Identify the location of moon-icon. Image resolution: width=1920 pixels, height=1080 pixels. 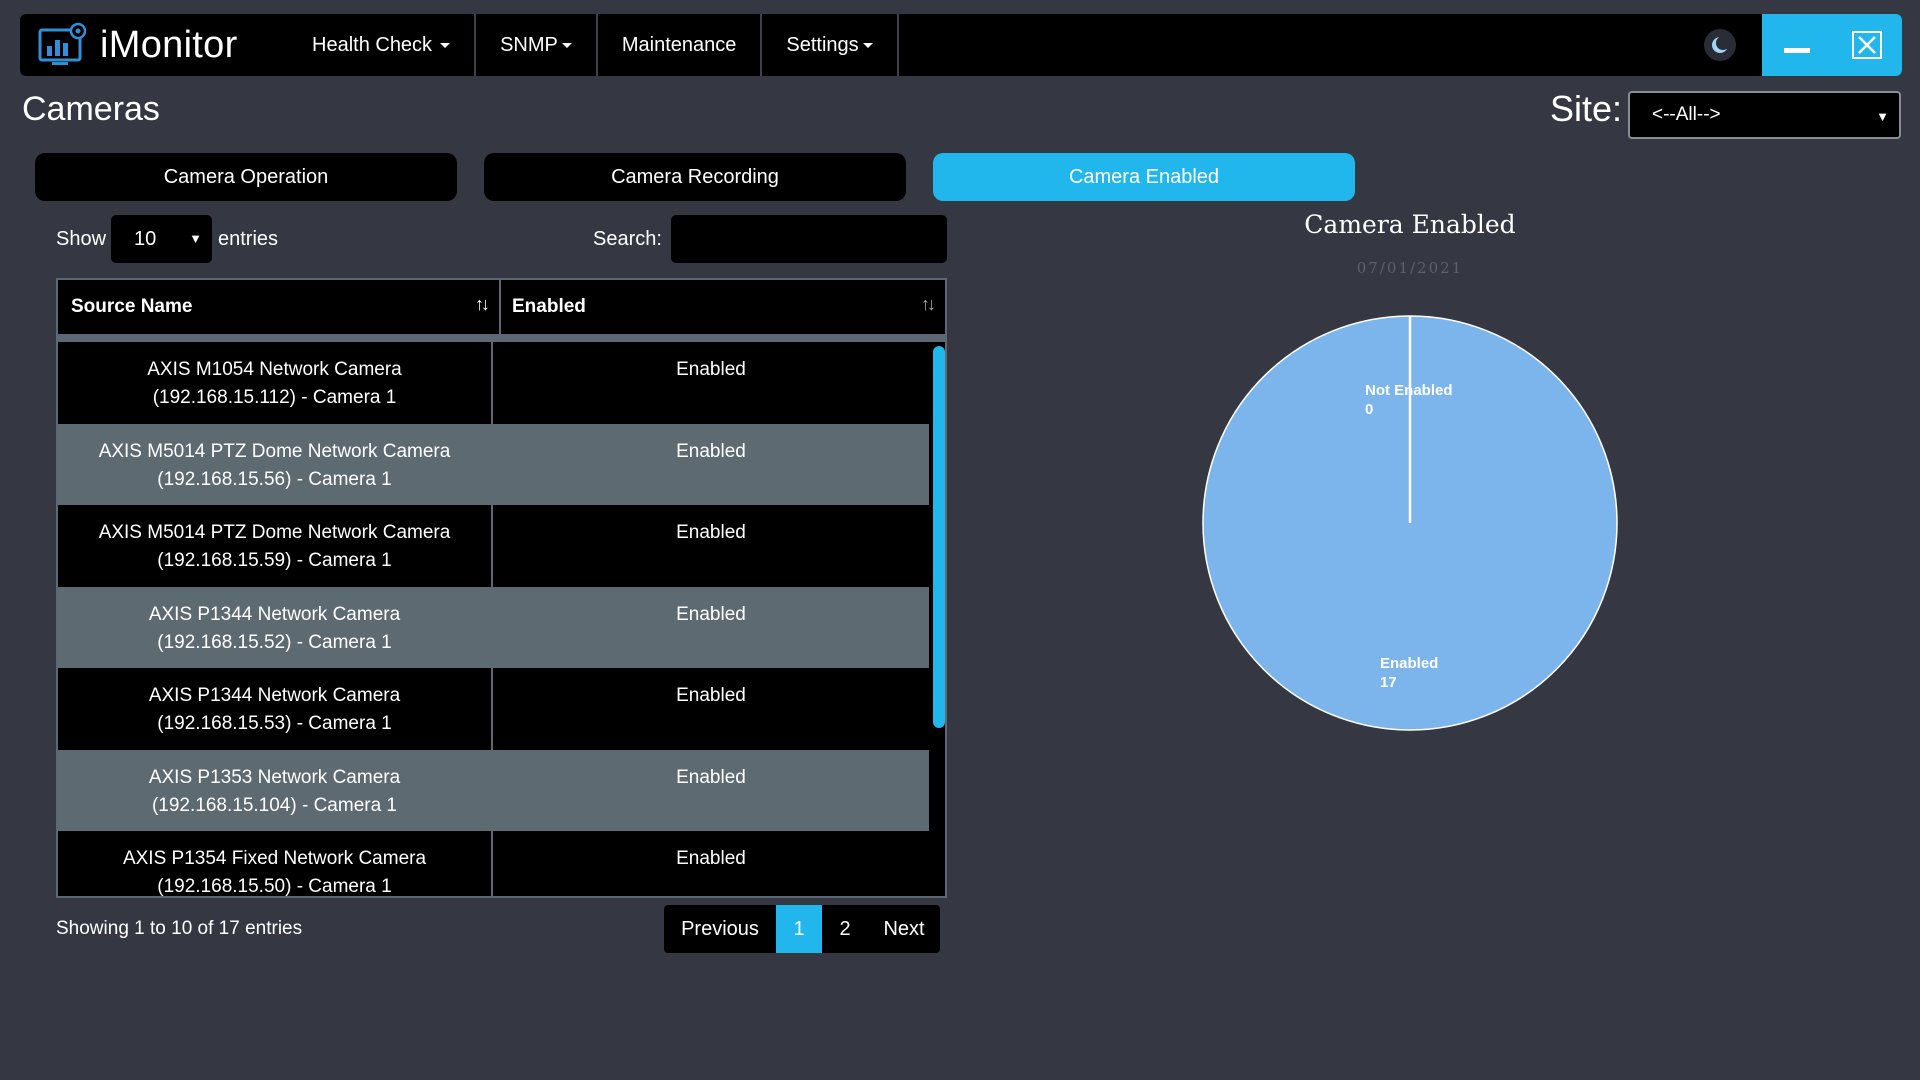
(1721, 44).